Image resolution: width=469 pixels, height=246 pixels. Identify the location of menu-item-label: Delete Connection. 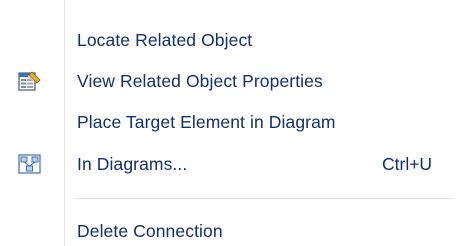
(150, 231).